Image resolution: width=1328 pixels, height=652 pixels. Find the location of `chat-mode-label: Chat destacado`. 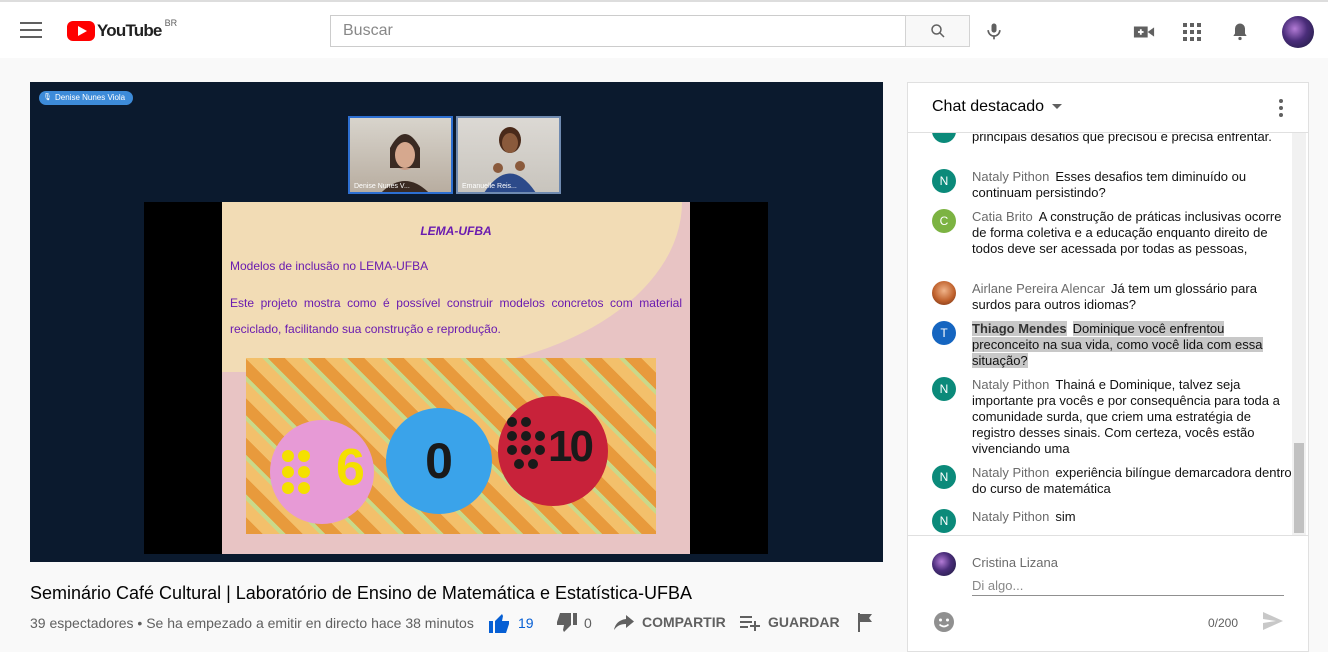

chat-mode-label: Chat destacado is located at coordinates (988, 106).